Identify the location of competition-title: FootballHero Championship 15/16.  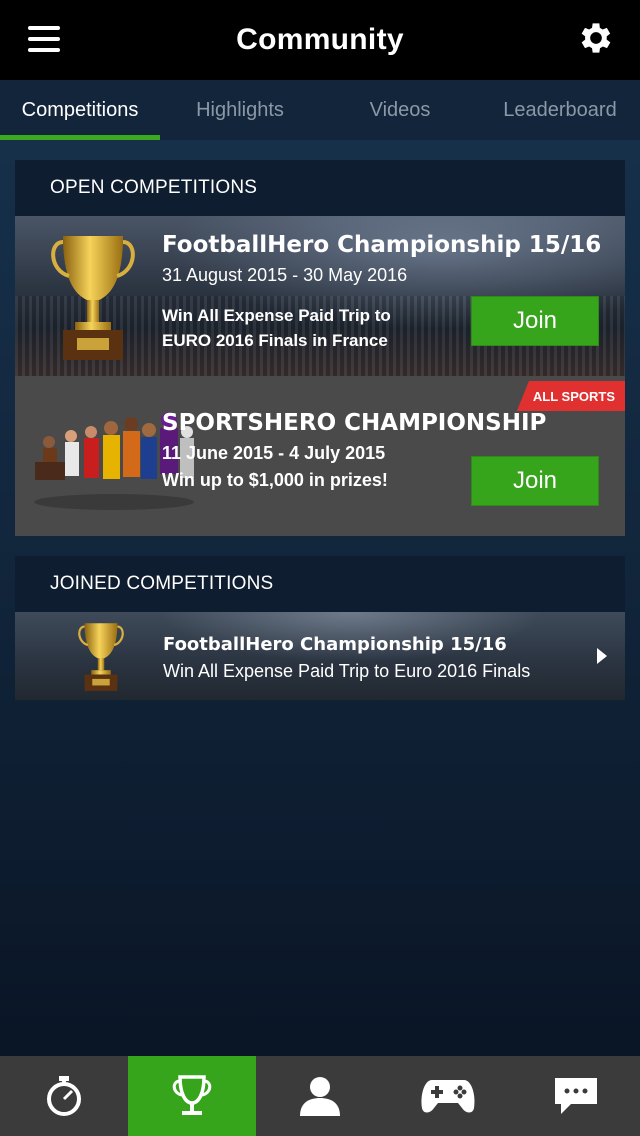
(382, 245).